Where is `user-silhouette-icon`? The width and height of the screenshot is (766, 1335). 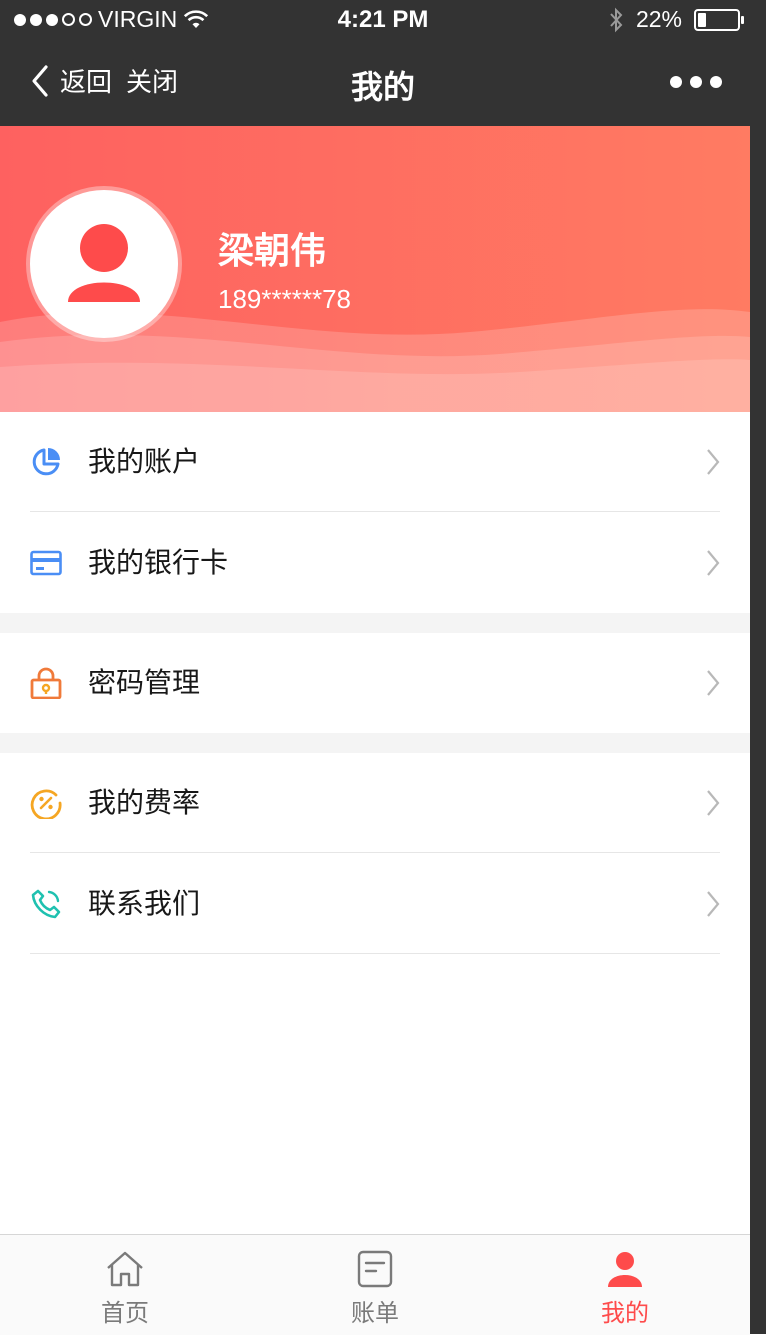
user-silhouette-icon is located at coordinates (104, 263).